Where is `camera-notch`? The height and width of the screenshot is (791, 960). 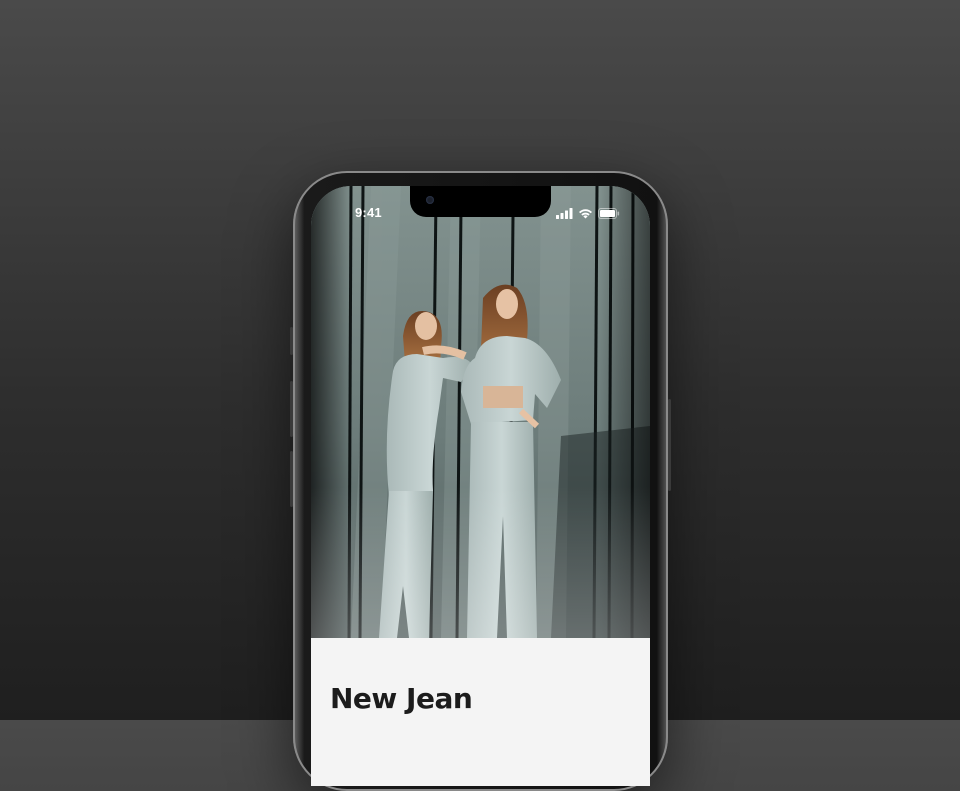
camera-notch is located at coordinates (480, 201).